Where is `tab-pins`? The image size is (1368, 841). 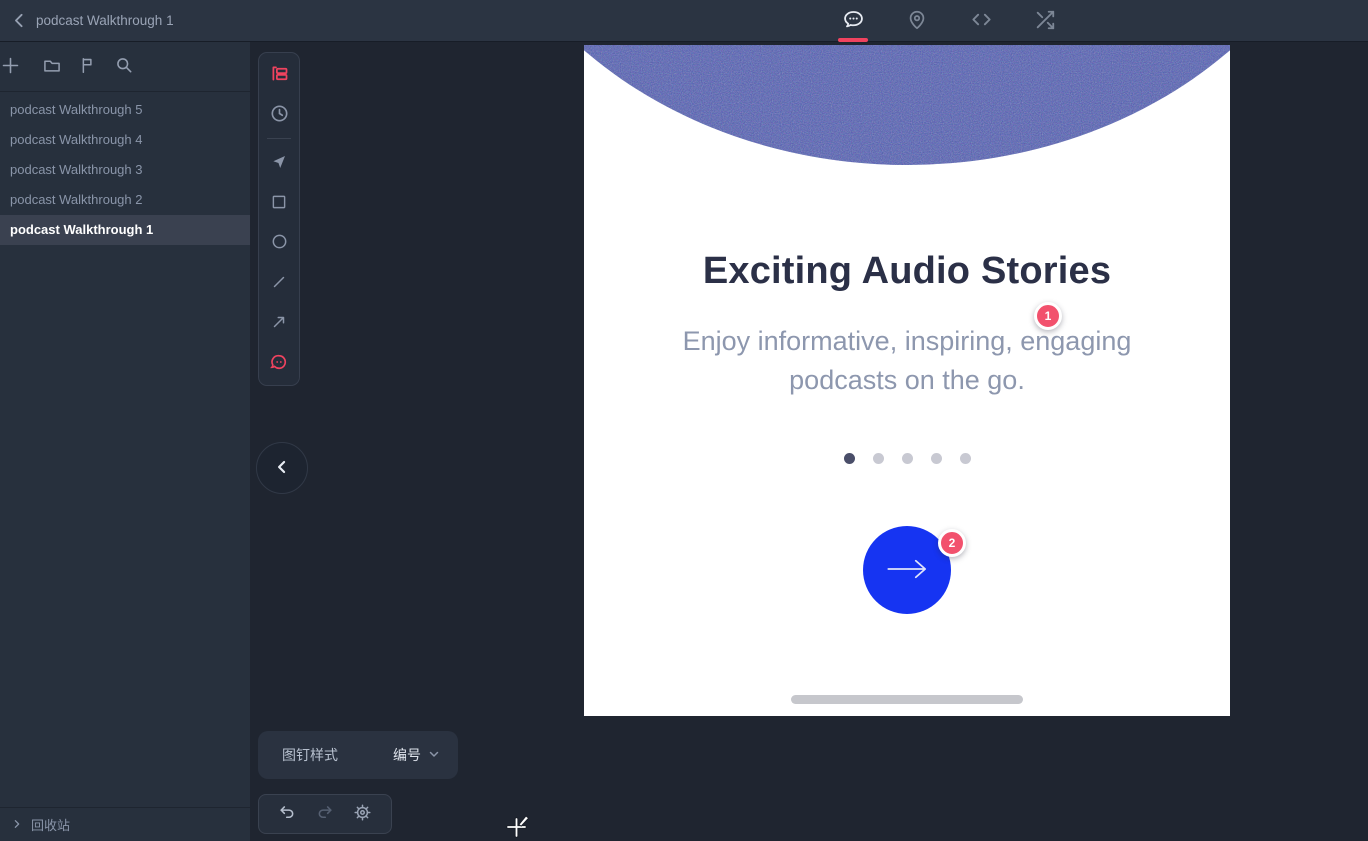 tab-pins is located at coordinates (917, 21).